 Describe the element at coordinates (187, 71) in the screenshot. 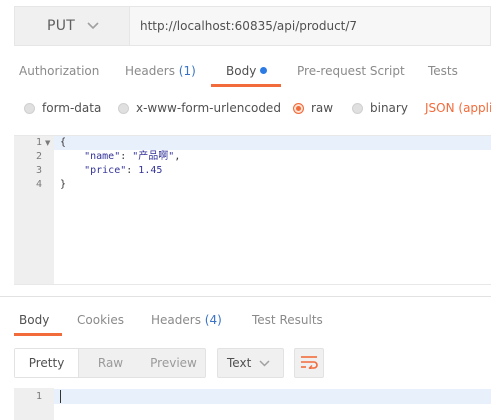

I see `tab-headers-count: (1)` at that location.